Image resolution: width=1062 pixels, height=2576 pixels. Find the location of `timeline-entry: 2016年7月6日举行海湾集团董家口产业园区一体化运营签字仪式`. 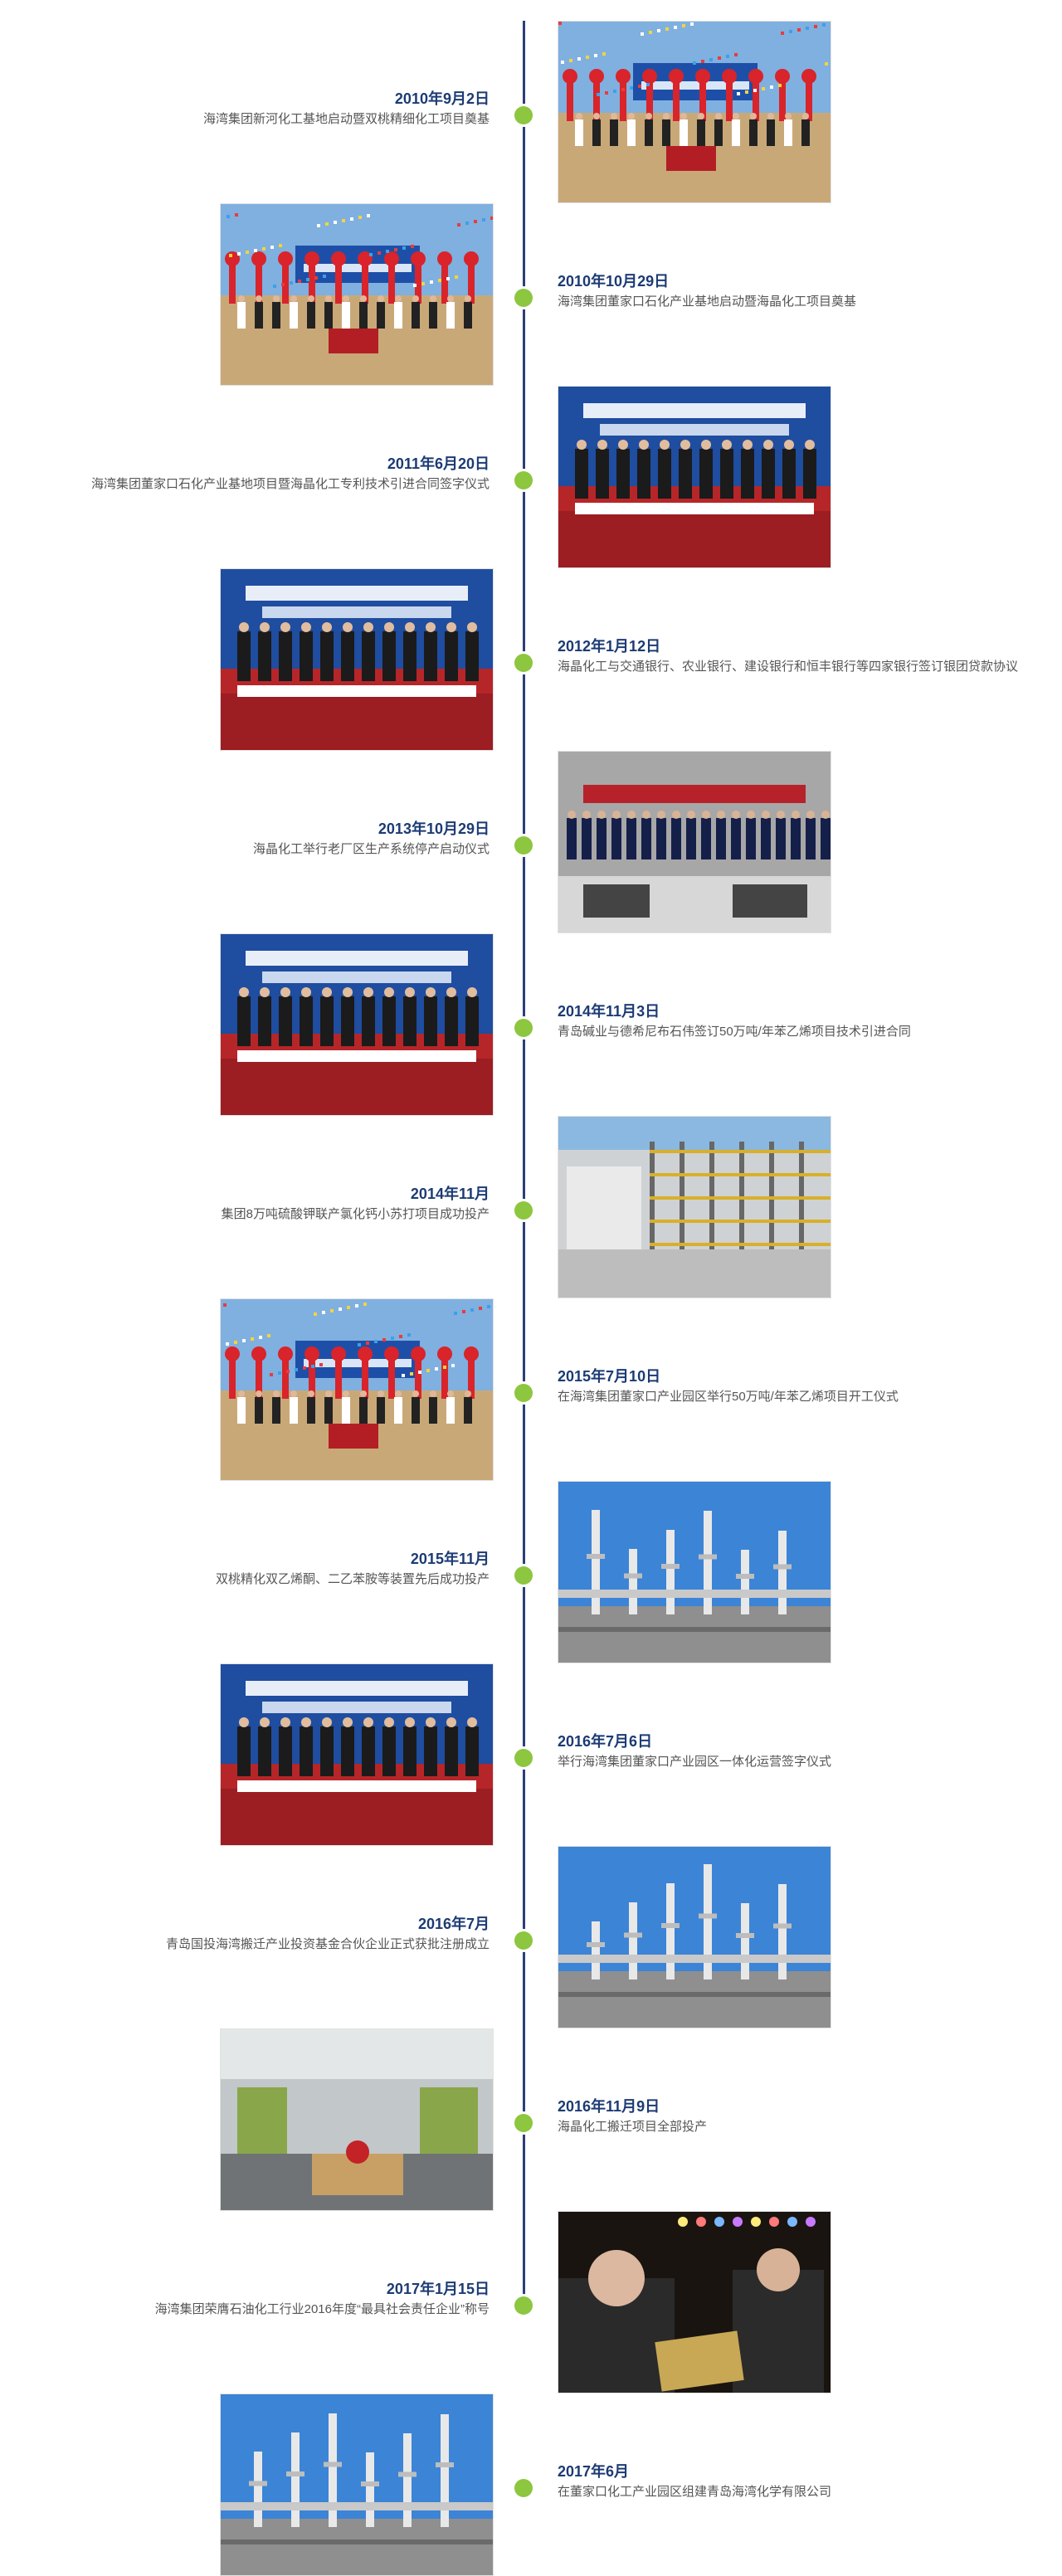

timeline-entry: 2016年7月6日举行海湾集团董家口产业园区一体化运营签字仪式 is located at coordinates (531, 1752).